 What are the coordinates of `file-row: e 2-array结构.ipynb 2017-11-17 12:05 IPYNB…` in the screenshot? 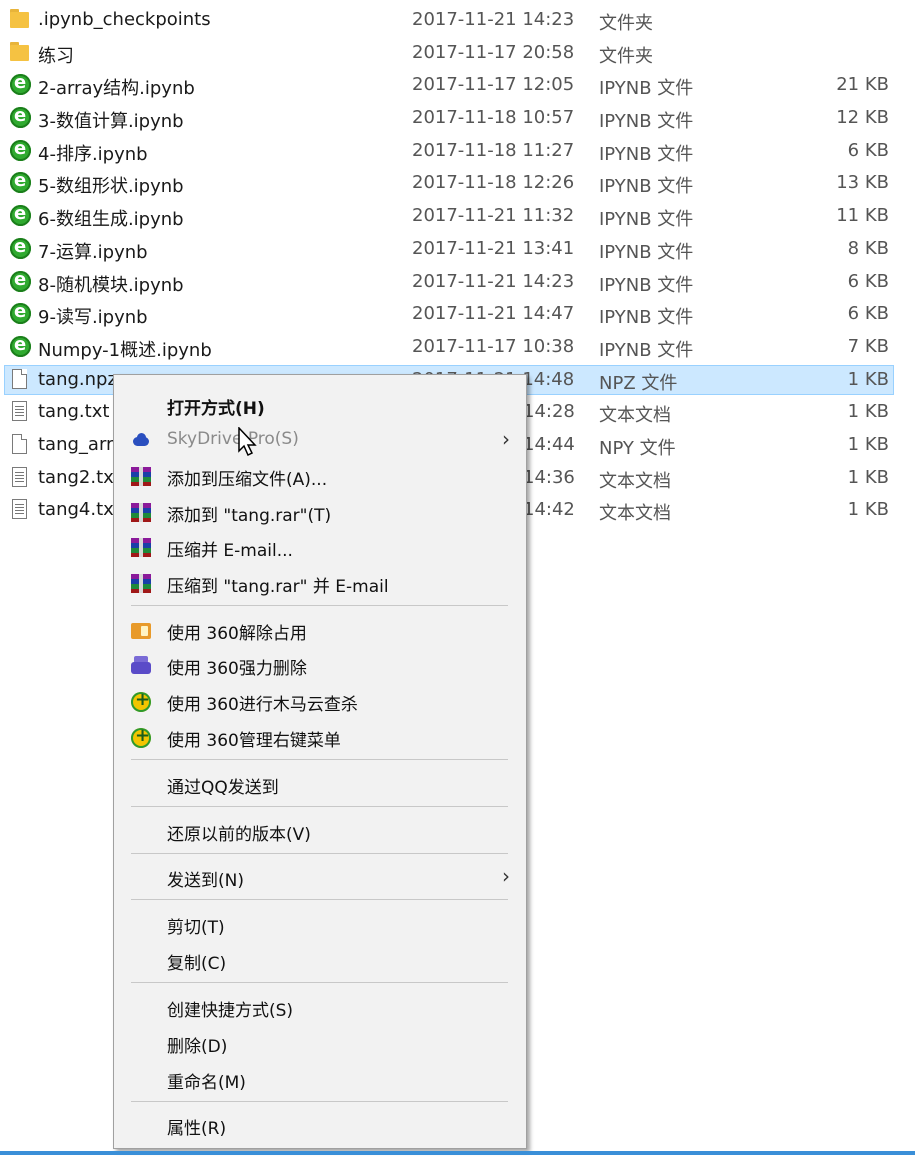 It's located at (457, 85).